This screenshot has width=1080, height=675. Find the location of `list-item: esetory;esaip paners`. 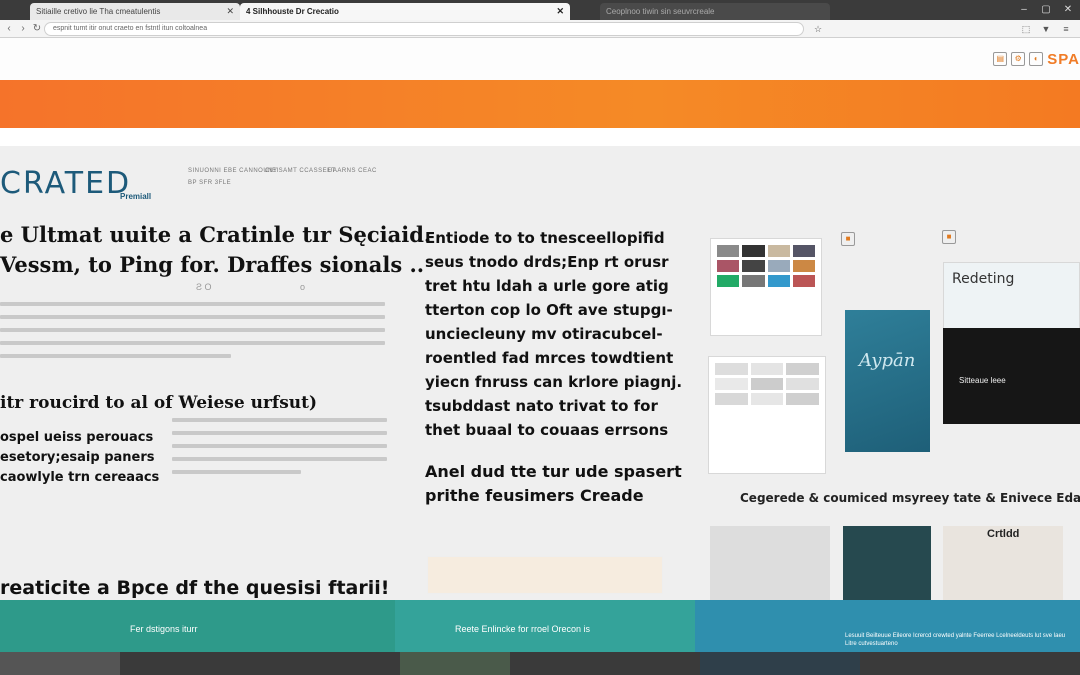

list-item: esetory;esaip paners is located at coordinates (77, 457).